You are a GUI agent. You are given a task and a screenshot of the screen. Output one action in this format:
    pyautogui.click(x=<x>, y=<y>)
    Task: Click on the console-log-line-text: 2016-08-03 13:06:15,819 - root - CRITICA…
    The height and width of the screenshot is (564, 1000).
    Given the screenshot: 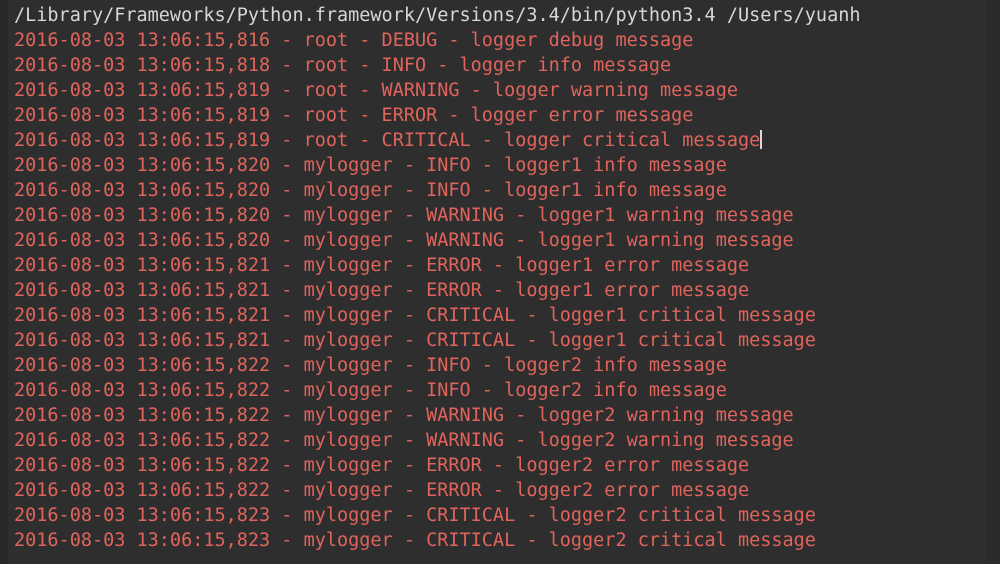 What is the action you would take?
    pyautogui.click(x=387, y=140)
    